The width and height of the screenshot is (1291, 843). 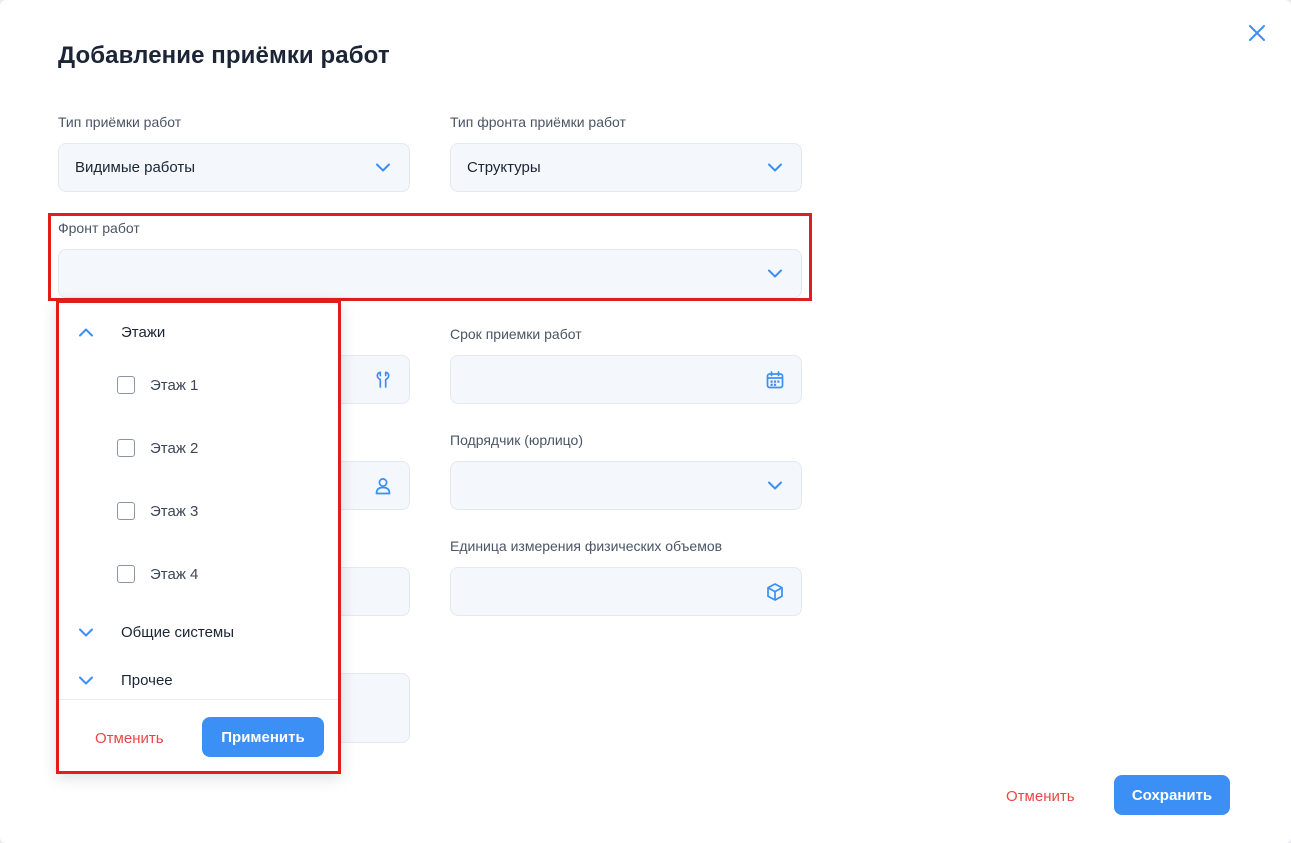 I want to click on acceptance-type-select: Видимые работы, so click(x=234, y=167).